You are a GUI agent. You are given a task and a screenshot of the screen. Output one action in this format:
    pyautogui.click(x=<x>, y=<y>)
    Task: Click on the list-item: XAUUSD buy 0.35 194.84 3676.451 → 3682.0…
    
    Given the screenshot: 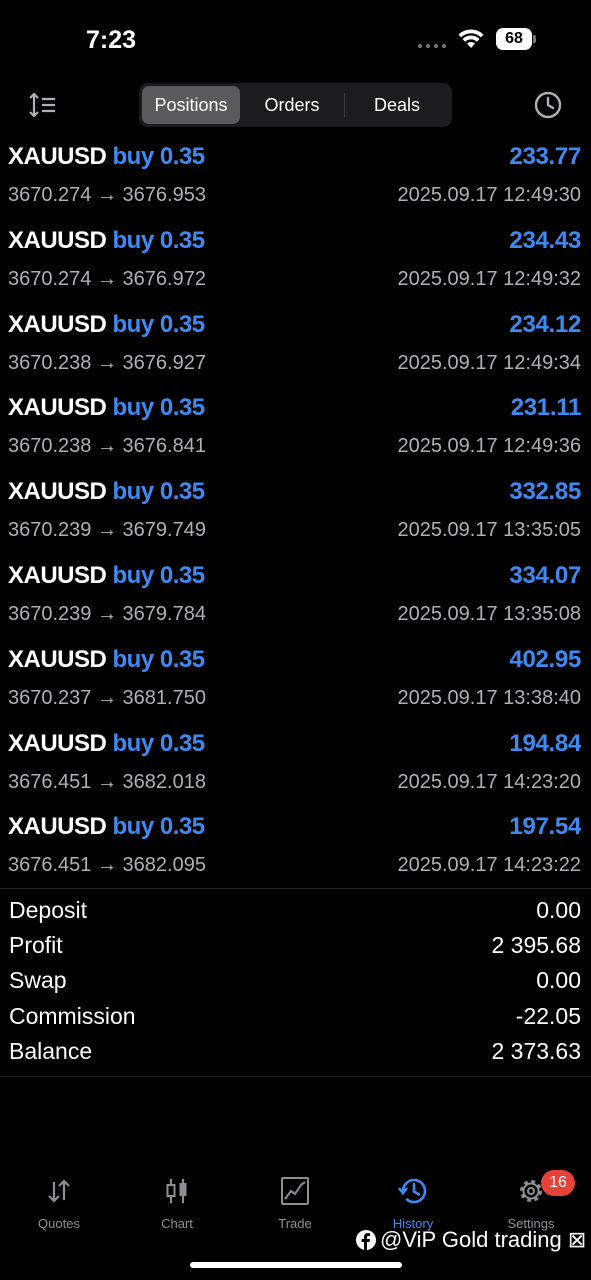 What is the action you would take?
    pyautogui.click(x=295, y=769)
    